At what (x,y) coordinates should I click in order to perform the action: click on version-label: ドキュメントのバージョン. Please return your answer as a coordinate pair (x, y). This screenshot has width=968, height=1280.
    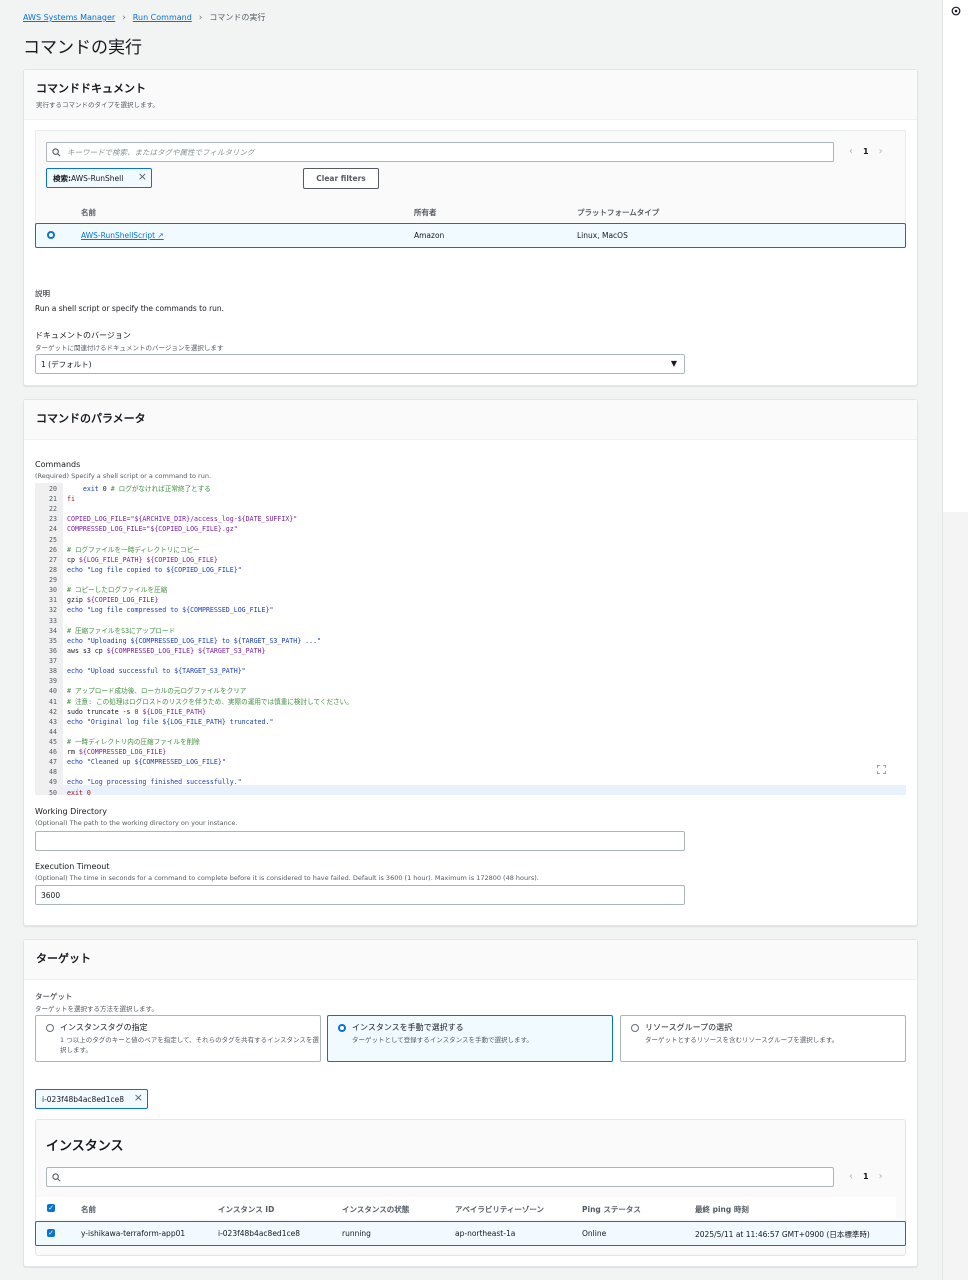
    Looking at the image, I should click on (83, 335).